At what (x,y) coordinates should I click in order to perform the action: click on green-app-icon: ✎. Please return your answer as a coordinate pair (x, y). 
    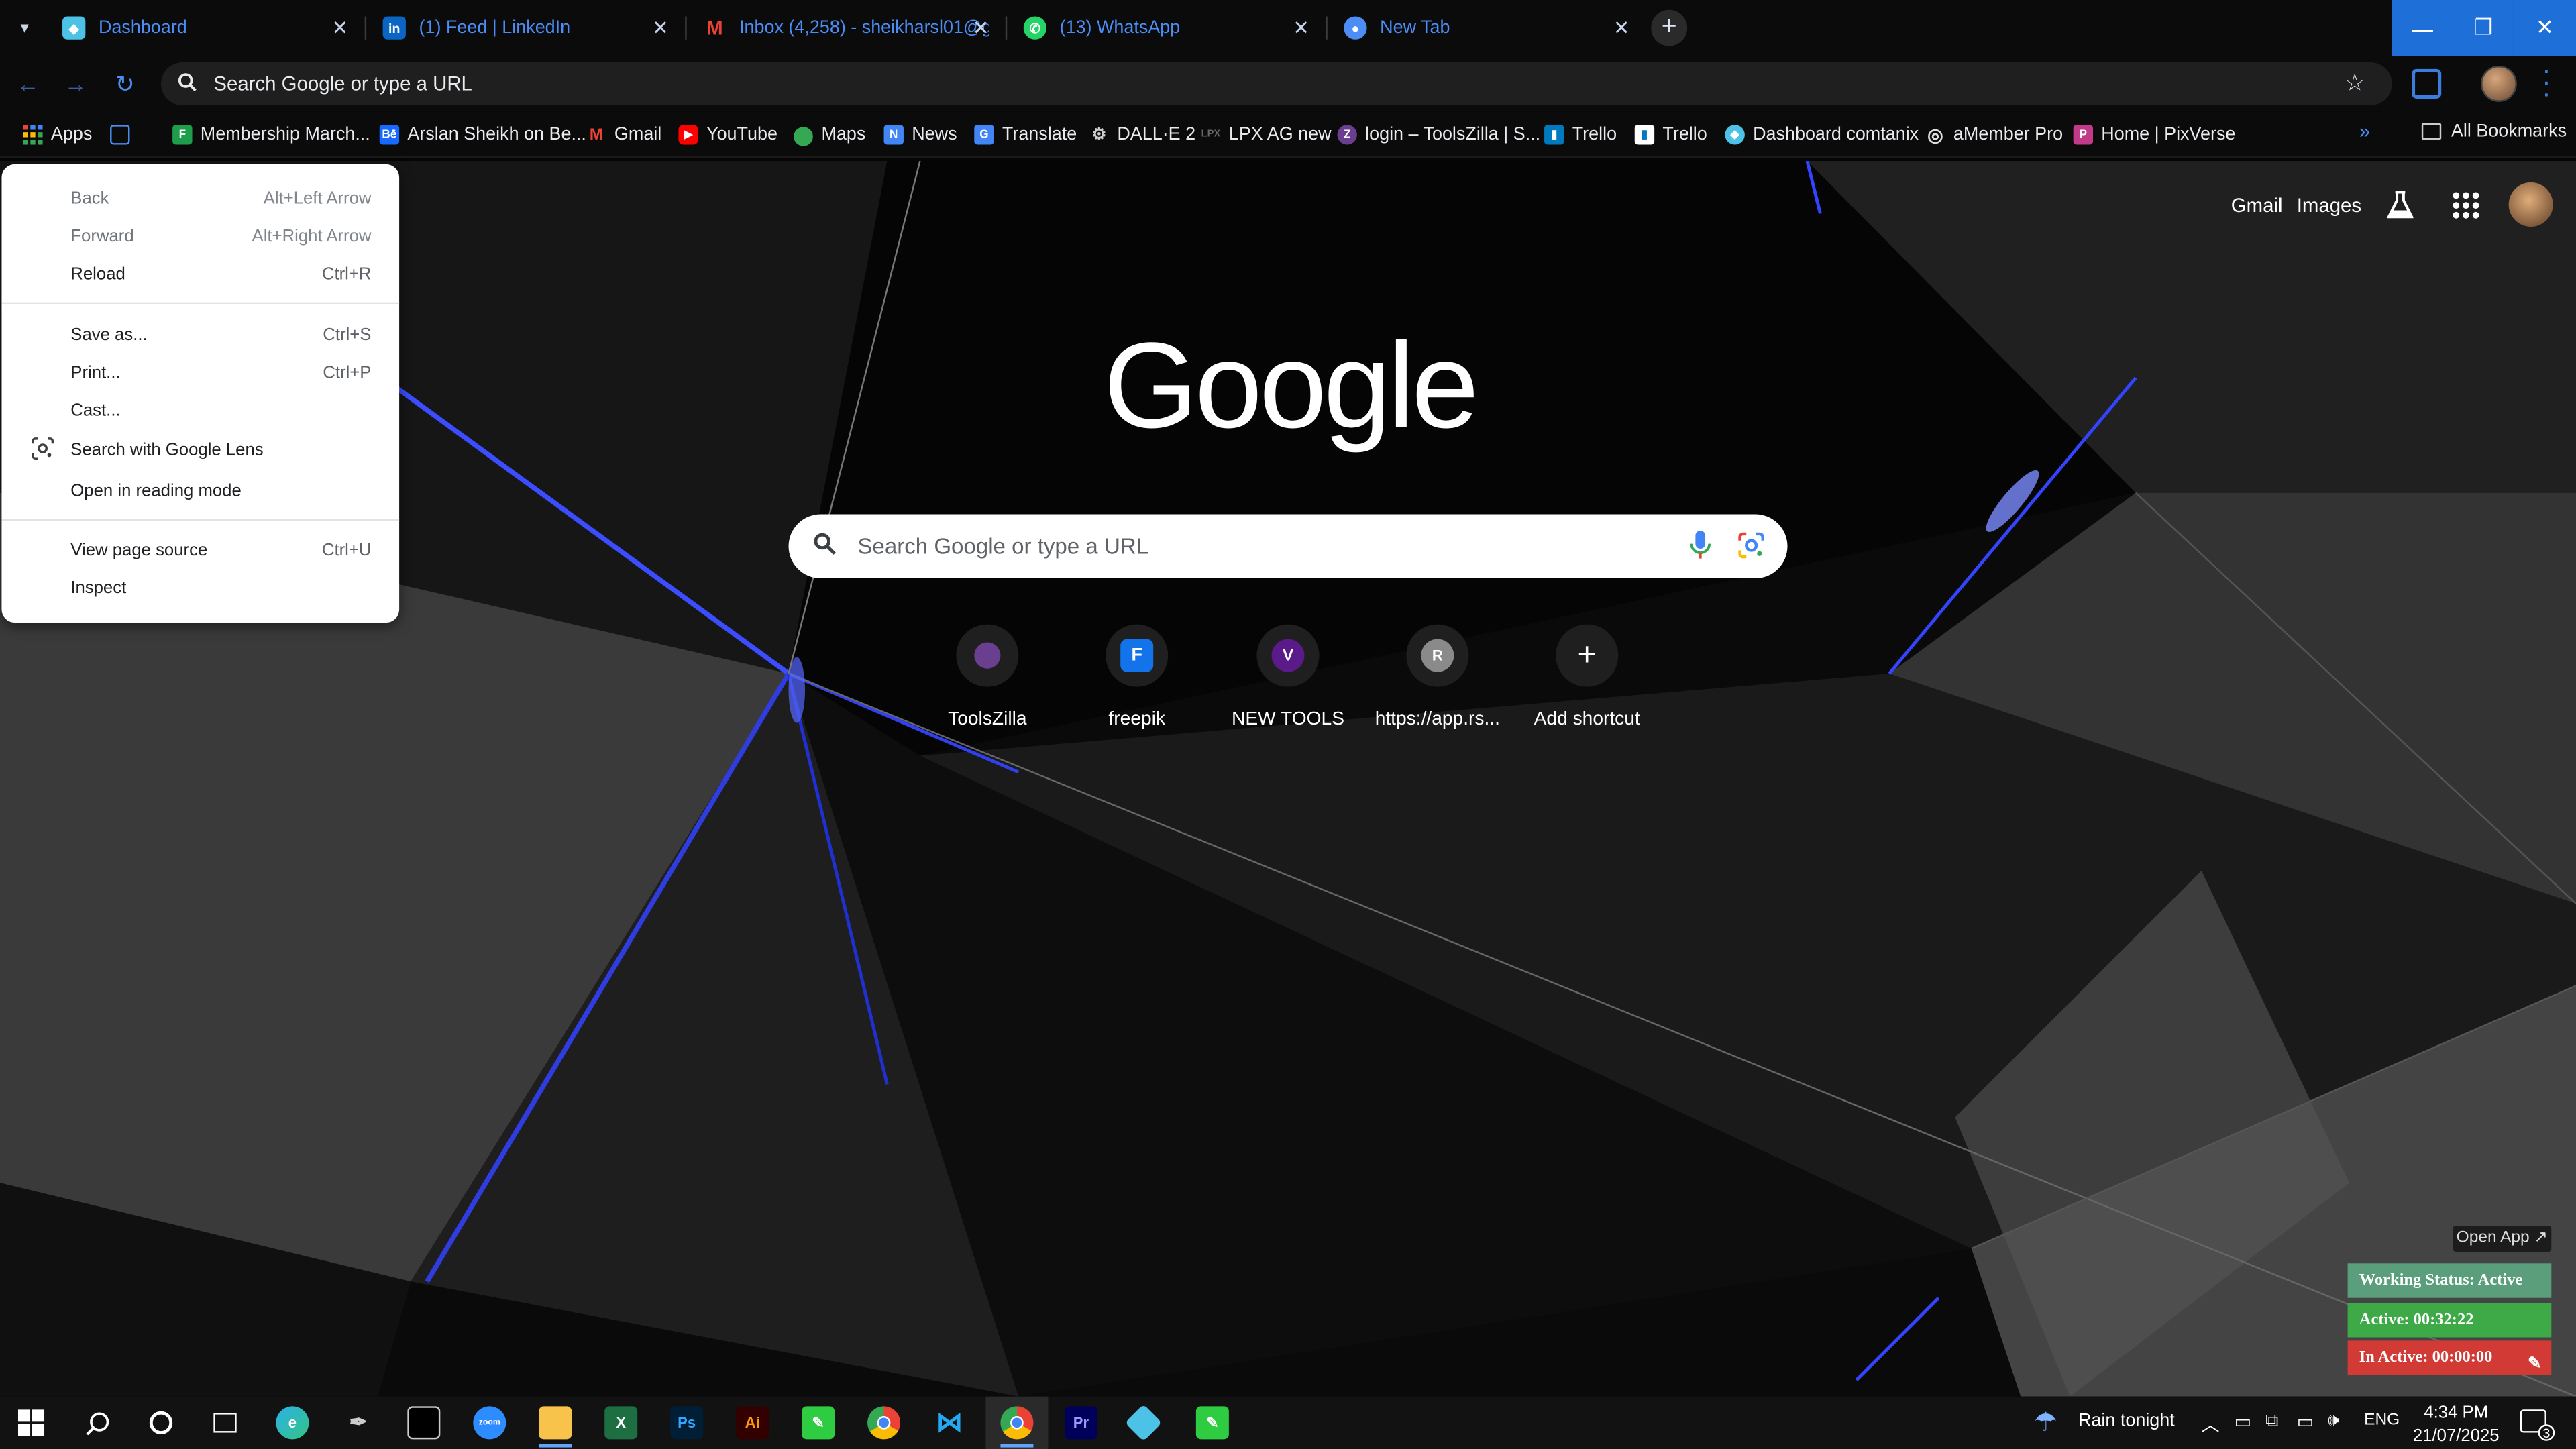
    Looking at the image, I should click on (818, 1423).